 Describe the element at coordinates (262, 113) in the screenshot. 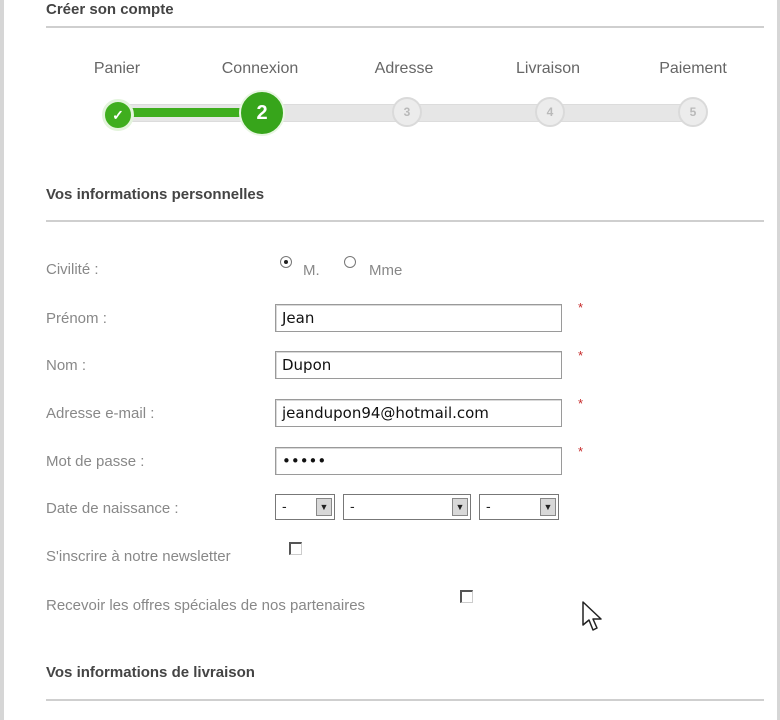

I see `step-circle-2: 2` at that location.